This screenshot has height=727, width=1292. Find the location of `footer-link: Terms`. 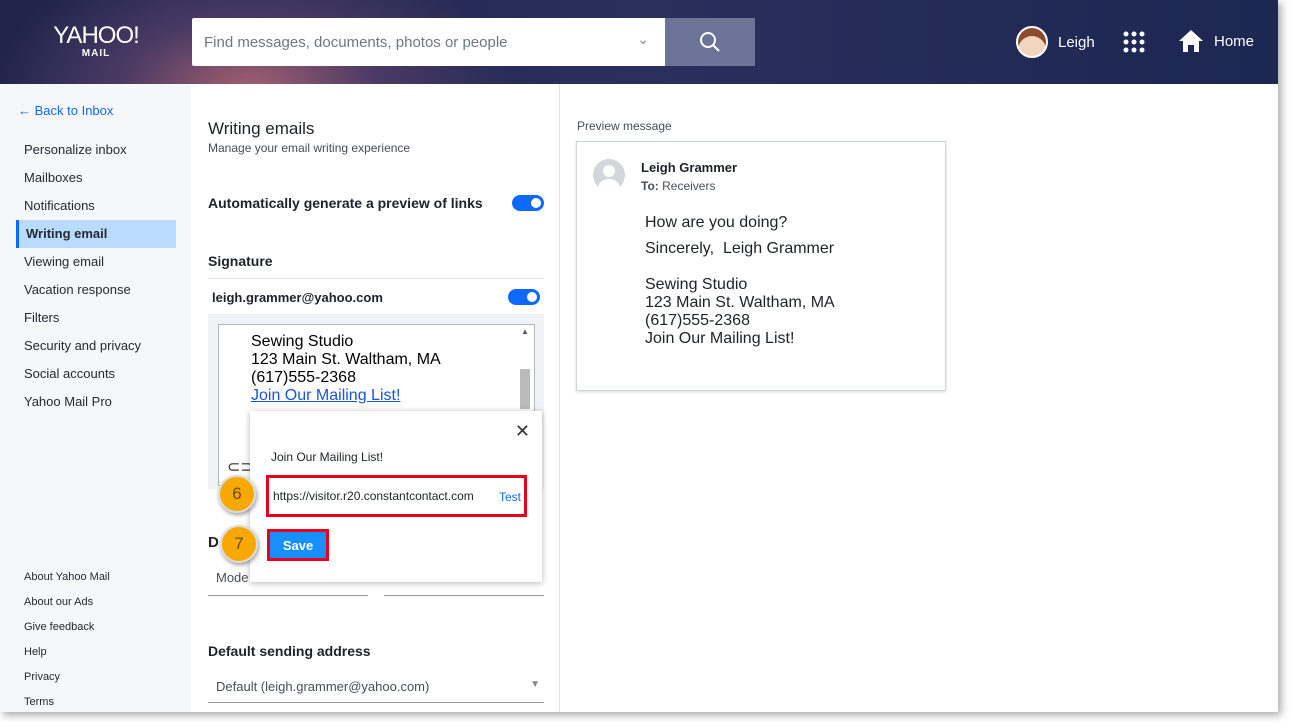

footer-link: Terms is located at coordinates (67, 702).